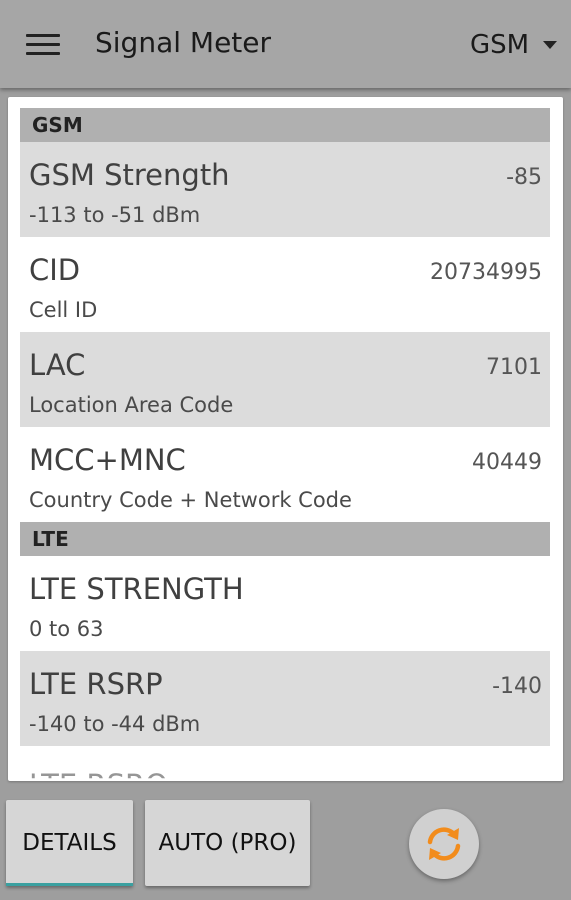 The width and height of the screenshot is (571, 900). I want to click on row-subtitle: -140 to -44 dBm, so click(115, 724).